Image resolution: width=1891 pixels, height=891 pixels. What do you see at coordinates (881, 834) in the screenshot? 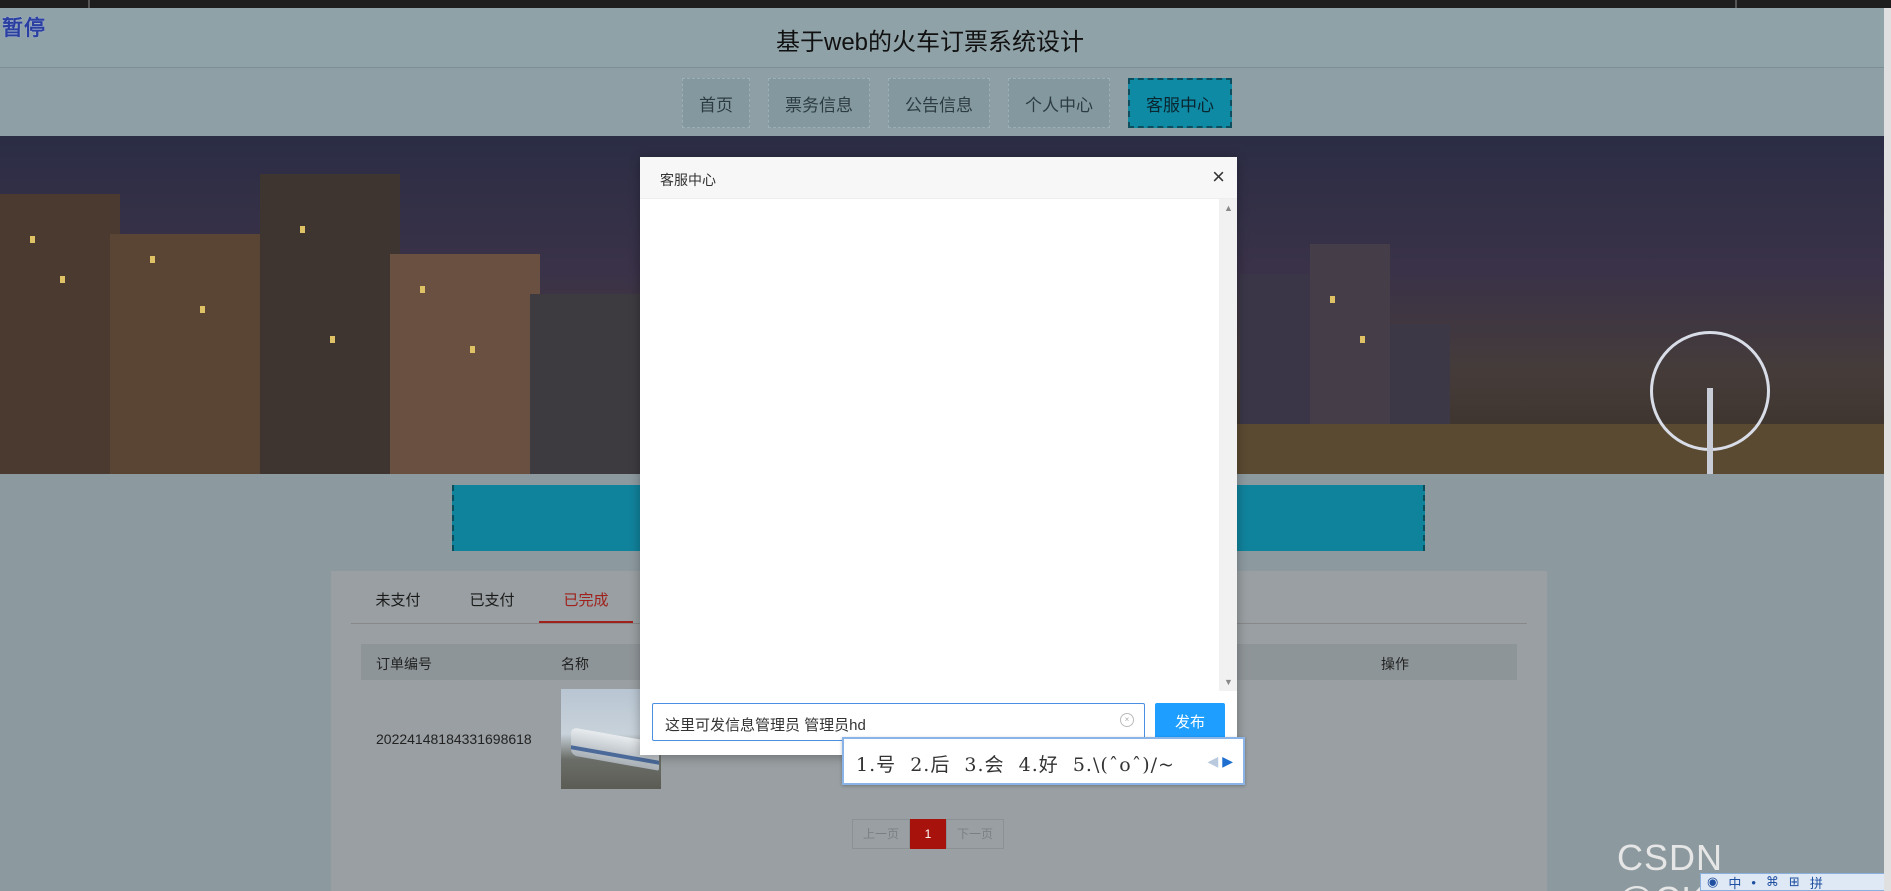
I see `prev-page-button: 上一页` at bounding box center [881, 834].